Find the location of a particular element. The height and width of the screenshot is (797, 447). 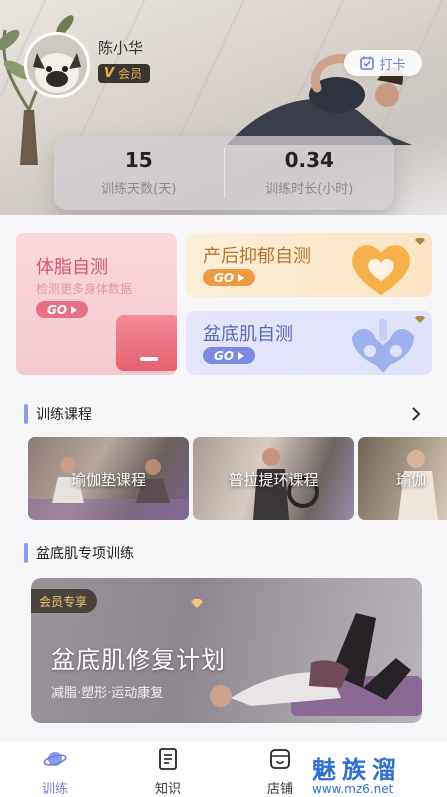

course-card-pilates-ring: 普拉提环课程 is located at coordinates (273, 478).